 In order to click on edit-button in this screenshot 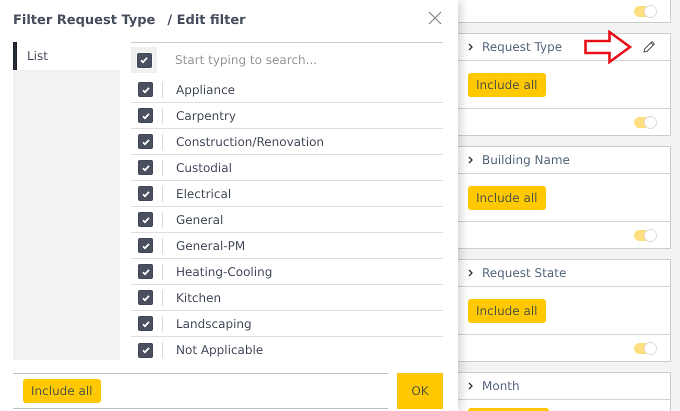, I will do `click(649, 47)`.